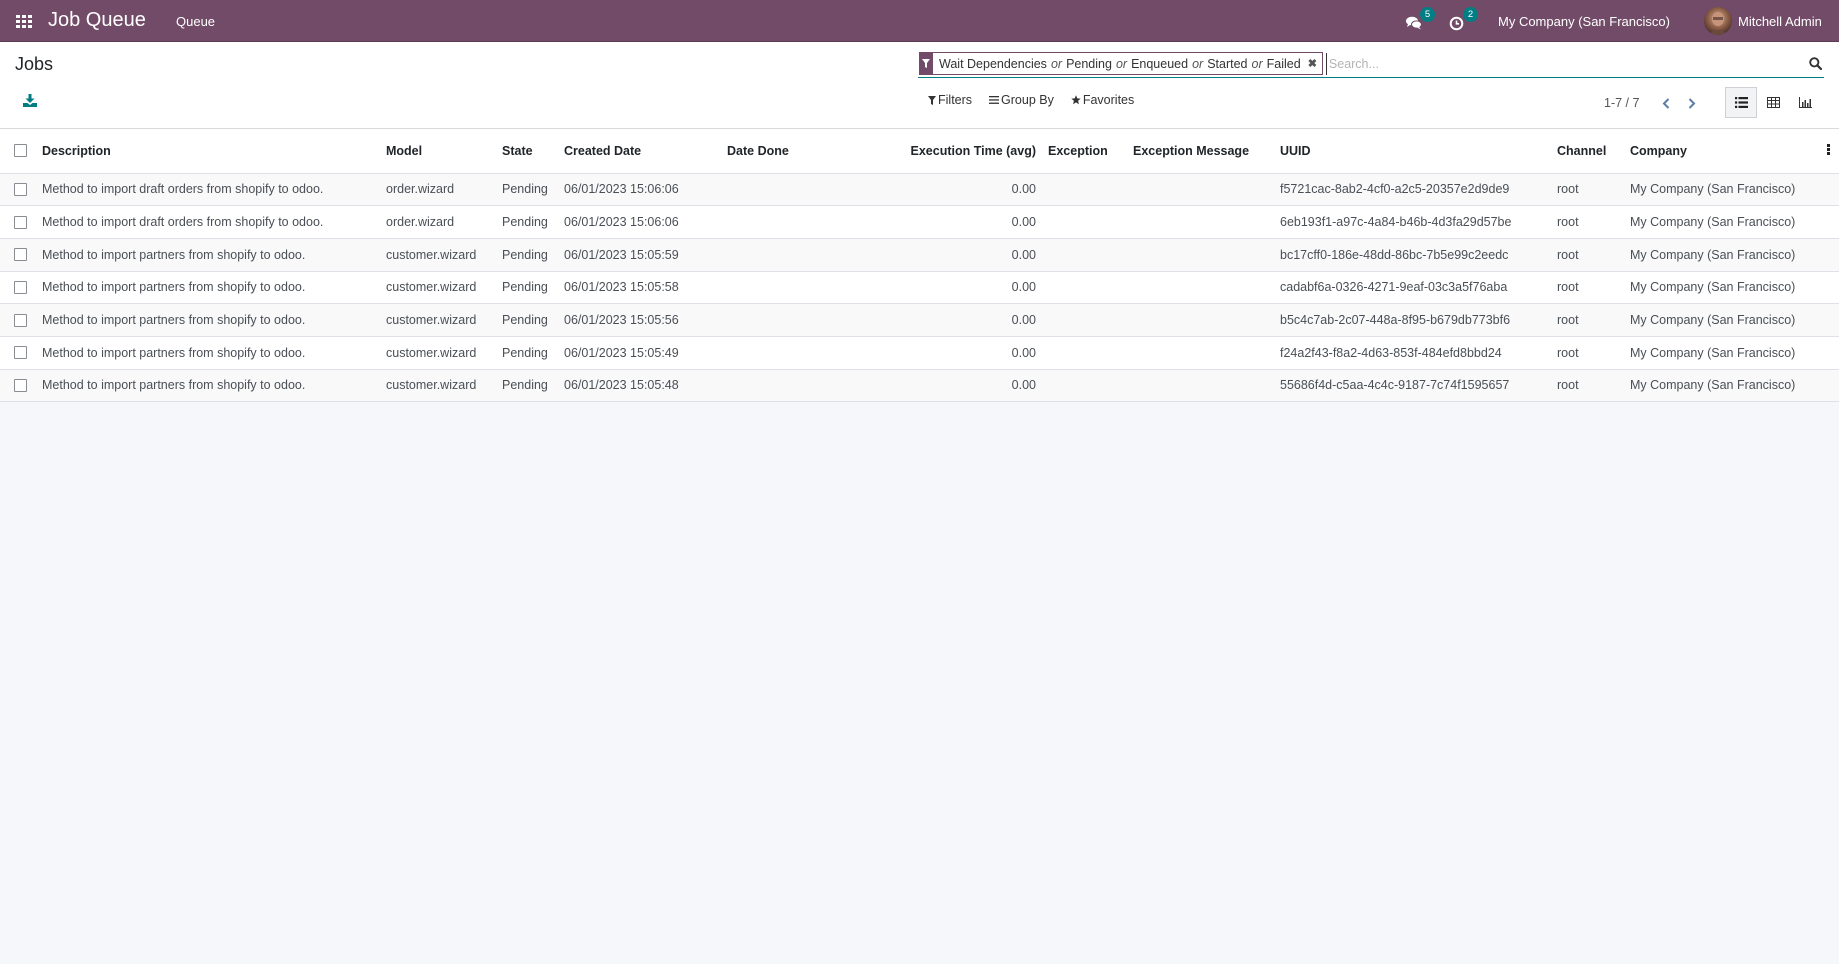 The image size is (1839, 964). What do you see at coordinates (1824, 287) in the screenshot?
I see `row-spacer-cell` at bounding box center [1824, 287].